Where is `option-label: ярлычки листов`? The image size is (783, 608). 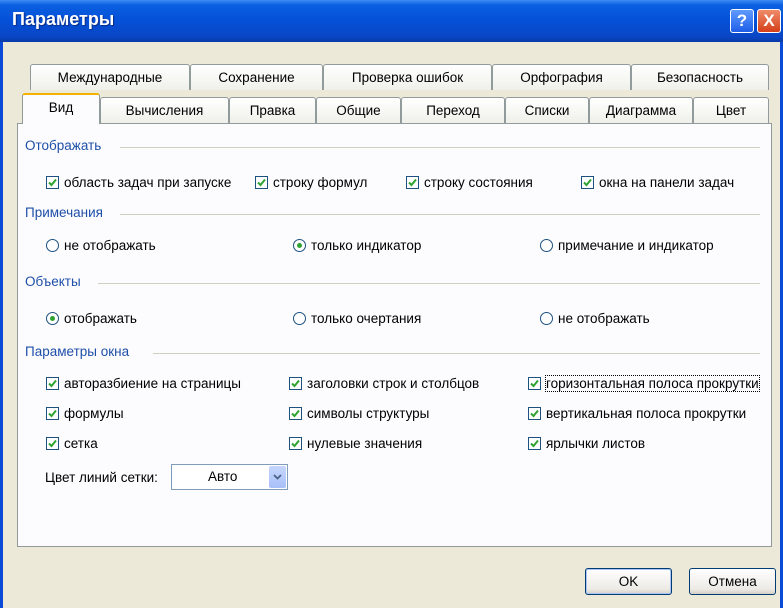 option-label: ярлычки листов is located at coordinates (596, 443).